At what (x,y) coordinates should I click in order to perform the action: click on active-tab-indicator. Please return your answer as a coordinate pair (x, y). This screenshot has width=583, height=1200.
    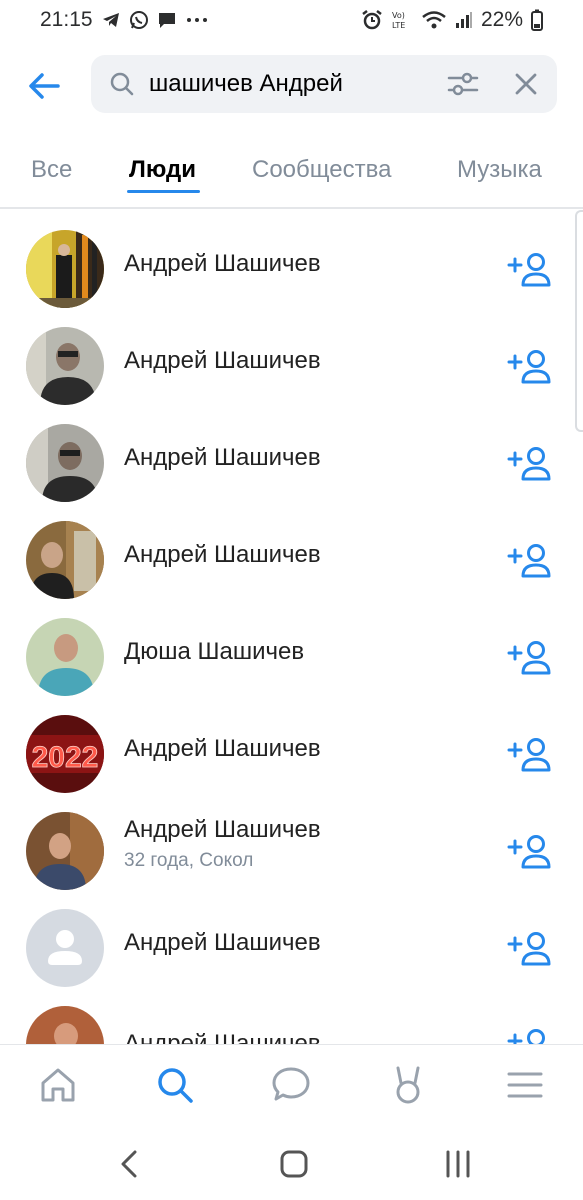
    Looking at the image, I should click on (163, 191).